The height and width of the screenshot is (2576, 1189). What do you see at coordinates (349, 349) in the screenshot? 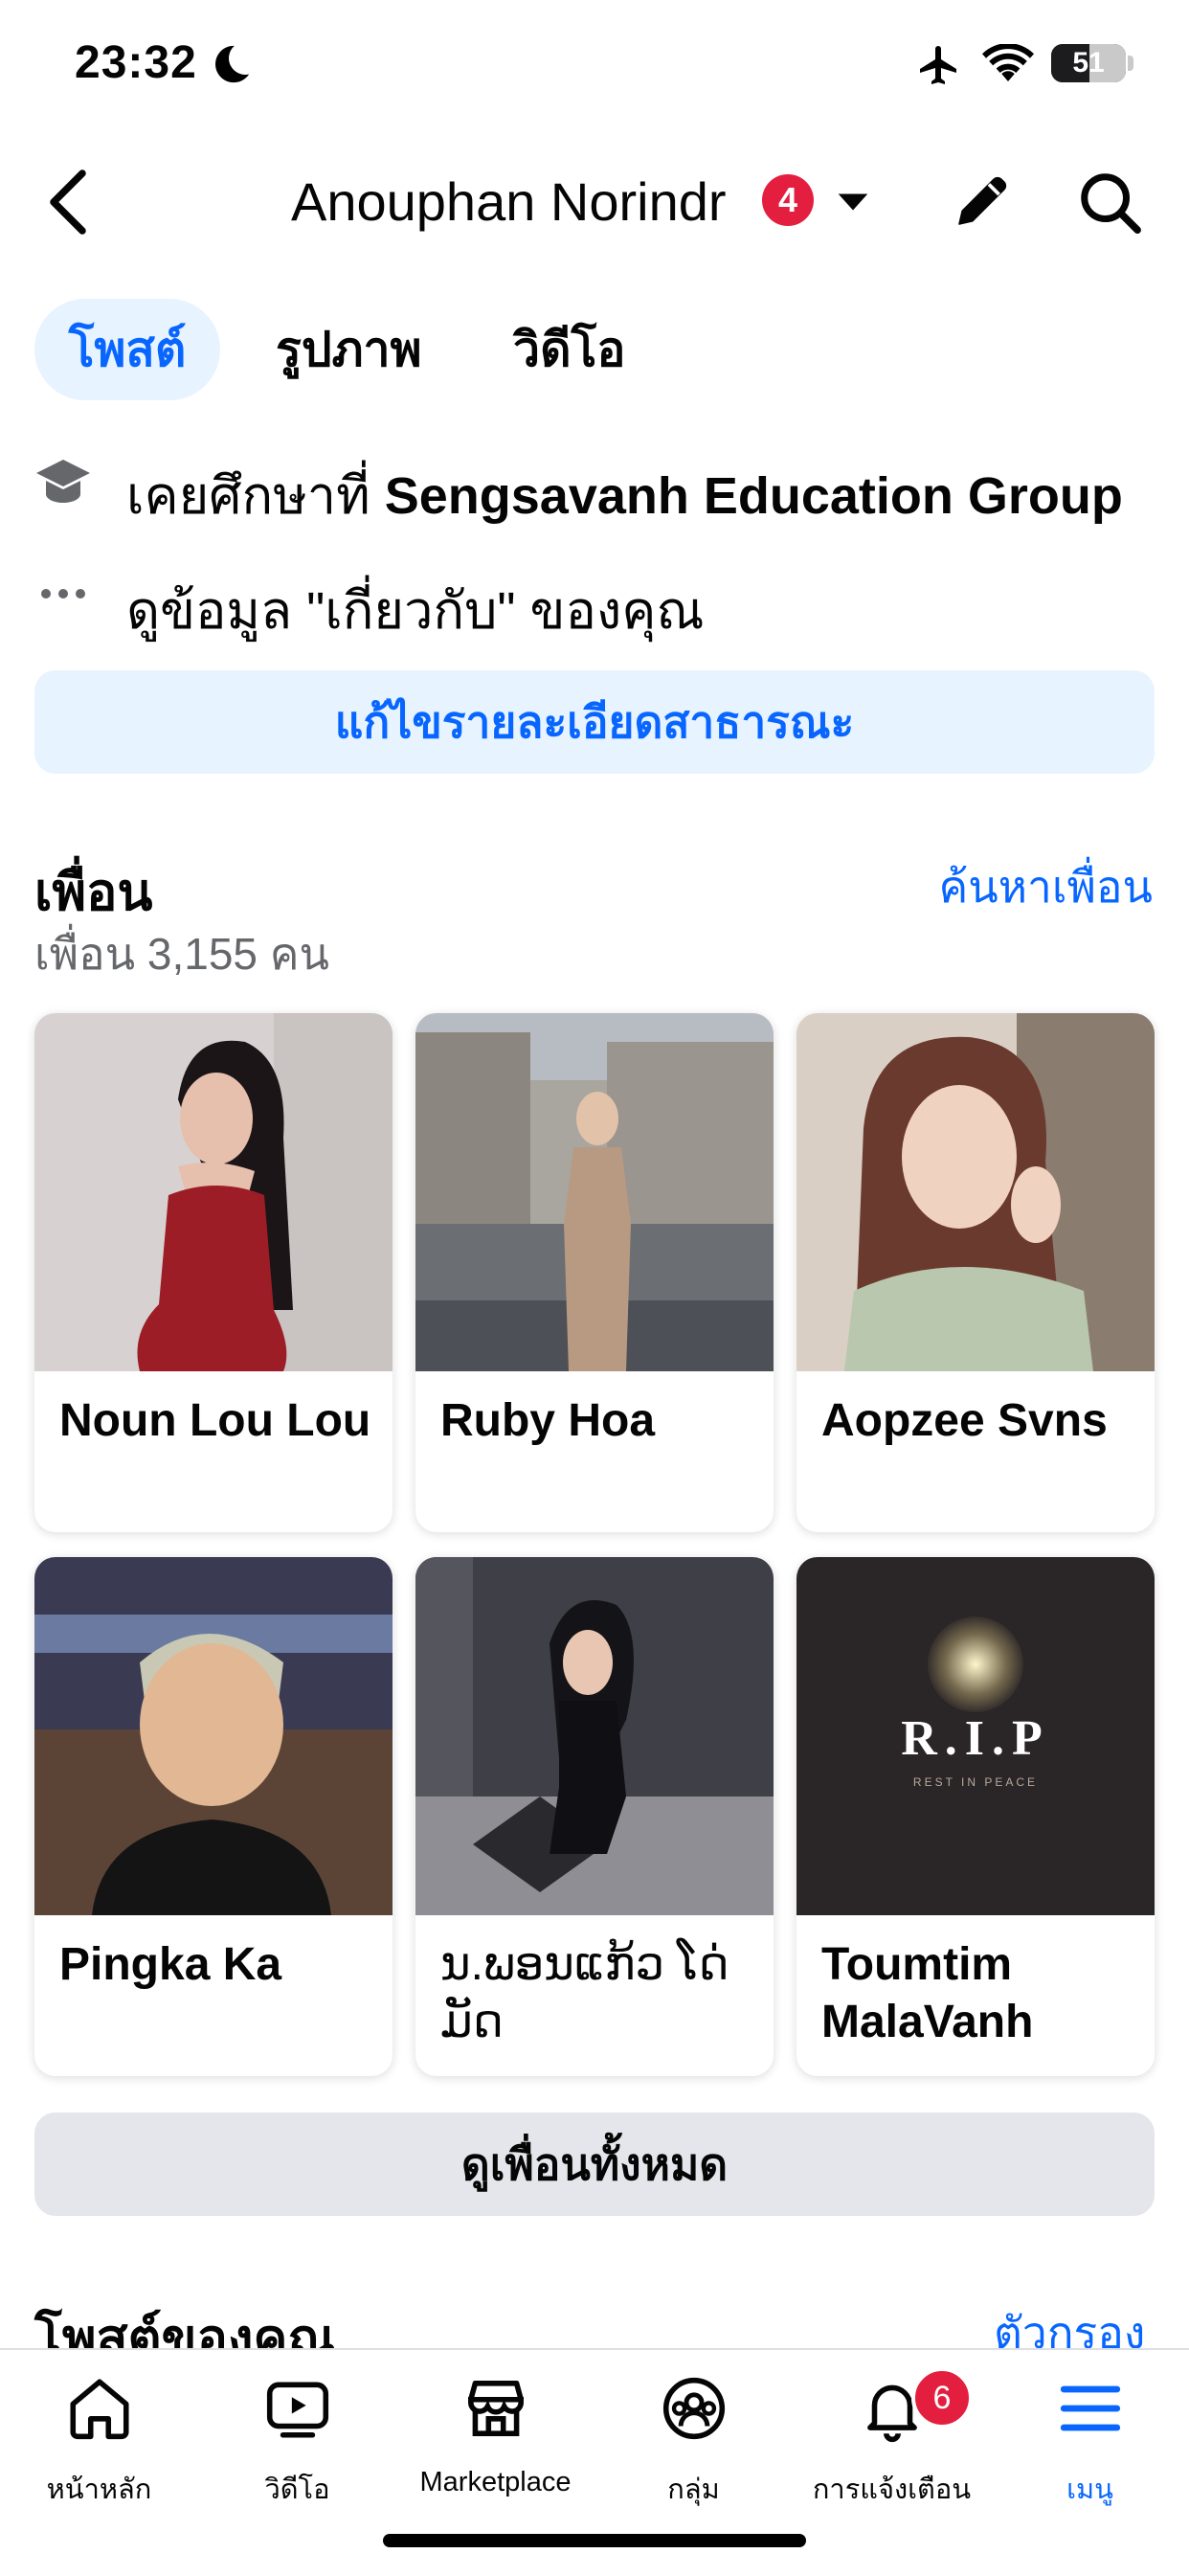
I see `tab-photos: รูปภาพ` at bounding box center [349, 349].